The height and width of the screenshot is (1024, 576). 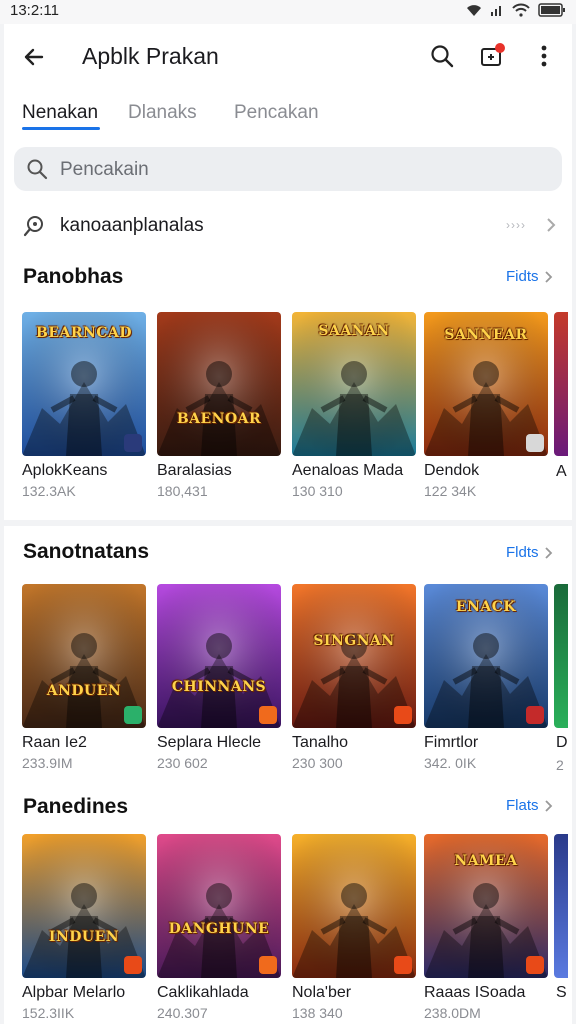 I want to click on game-art-title: CHINNANS, so click(x=219, y=687).